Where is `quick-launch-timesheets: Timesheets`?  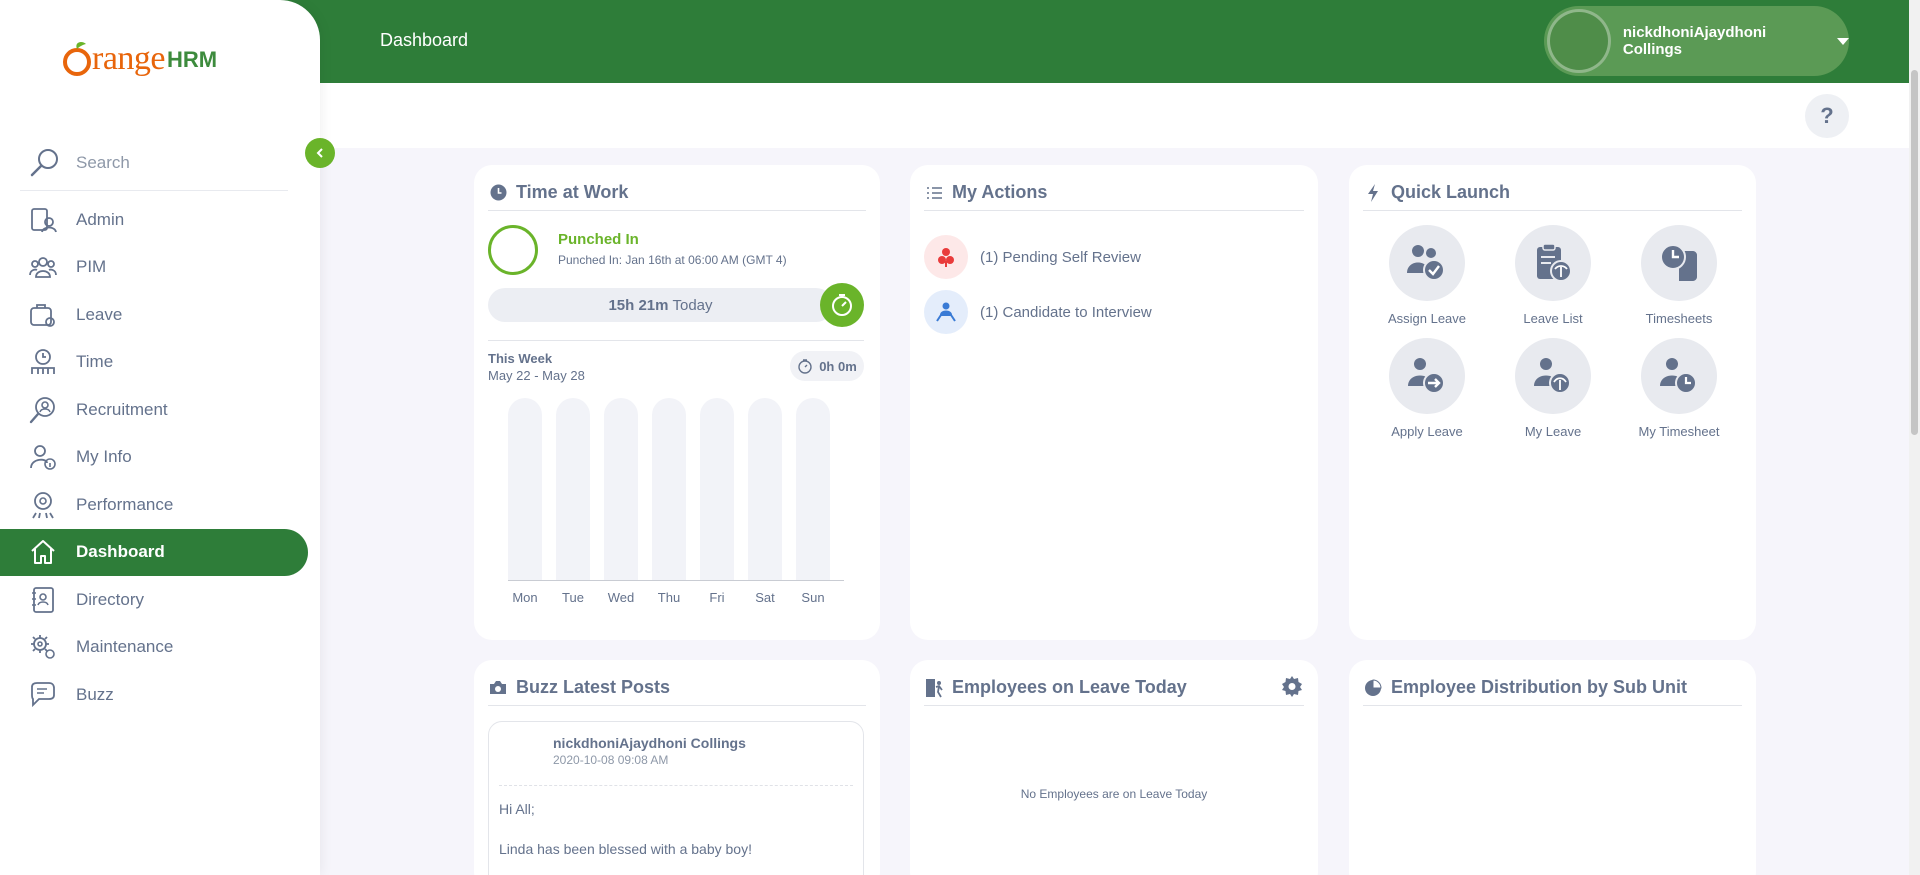
quick-launch-timesheets: Timesheets is located at coordinates (1679, 275).